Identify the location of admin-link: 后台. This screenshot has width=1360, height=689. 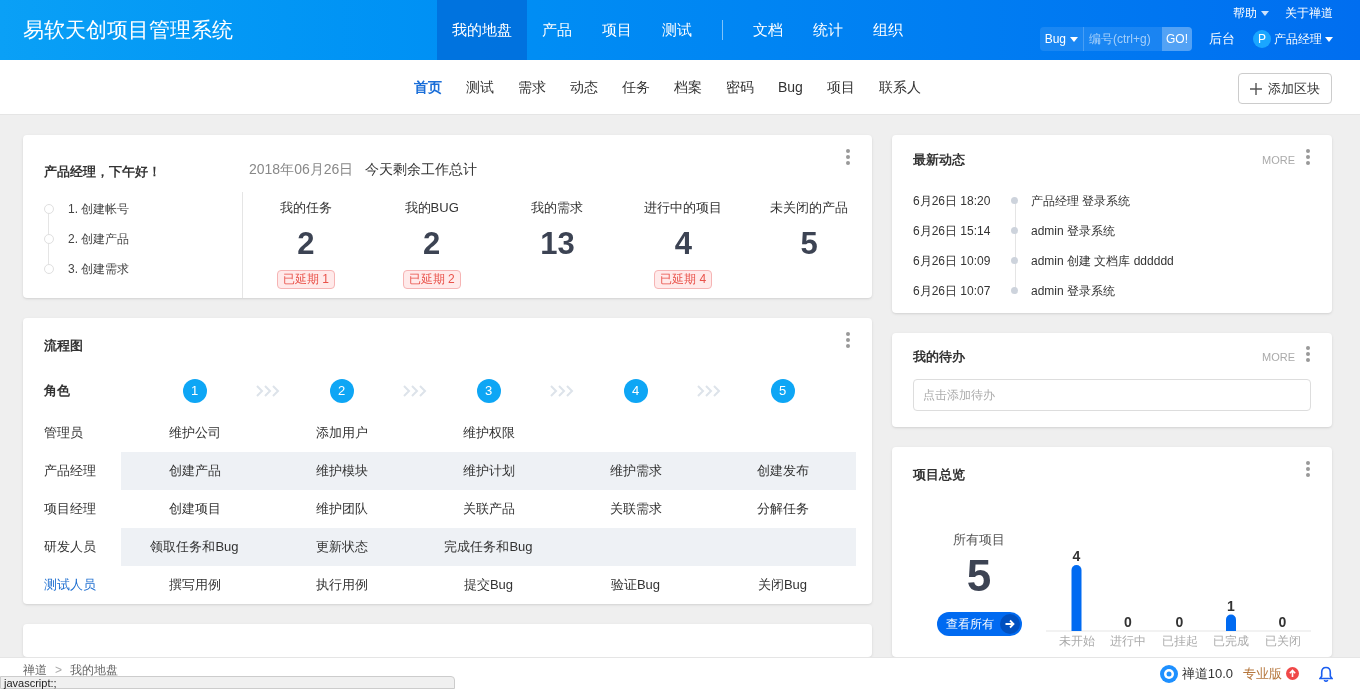
(1222, 39).